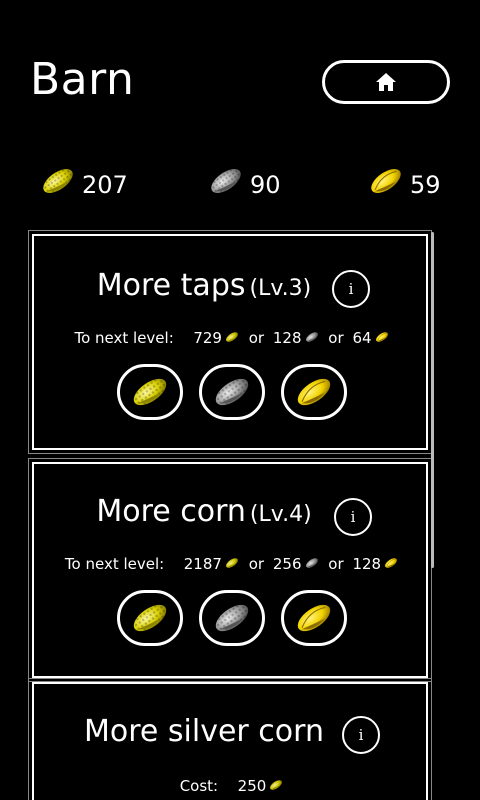  I want to click on yellow-cost: 64, so click(362, 338).